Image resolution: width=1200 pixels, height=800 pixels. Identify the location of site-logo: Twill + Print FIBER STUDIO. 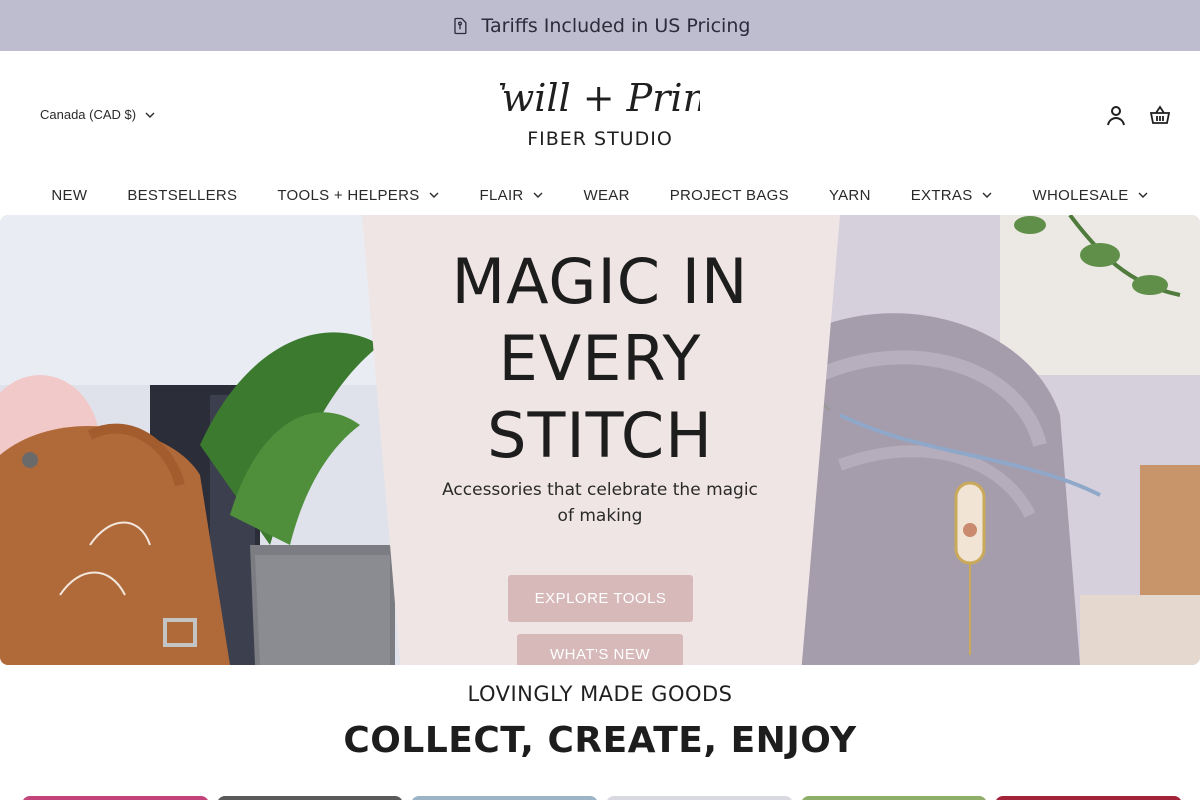
(600, 113).